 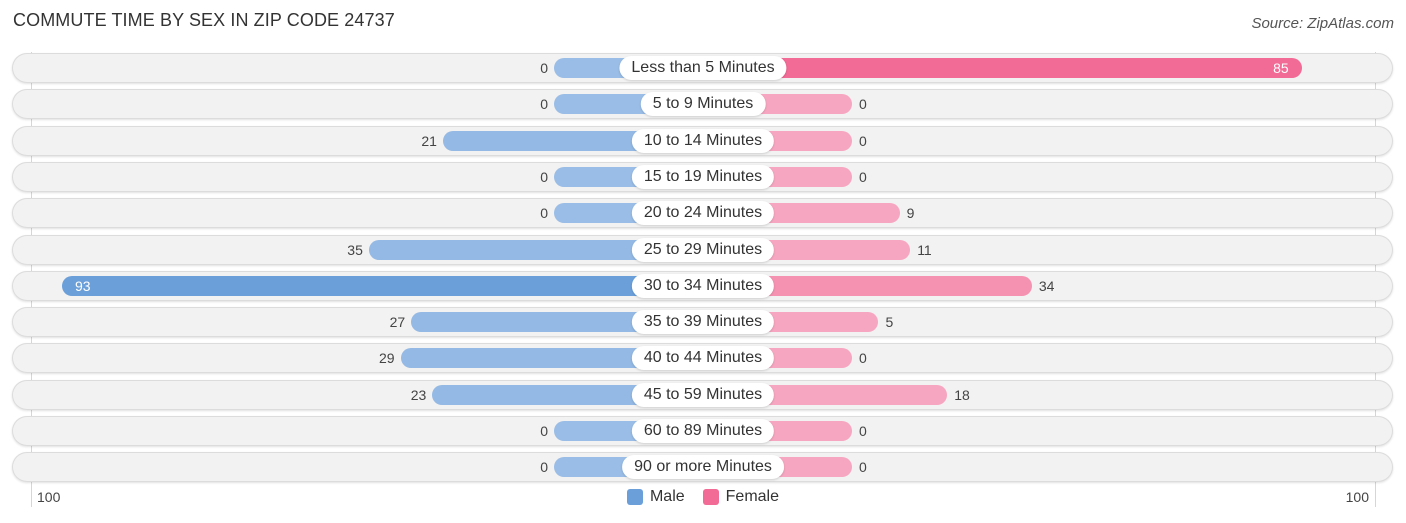 What do you see at coordinates (83, 285) in the screenshot?
I see `value-label-male: 93` at bounding box center [83, 285].